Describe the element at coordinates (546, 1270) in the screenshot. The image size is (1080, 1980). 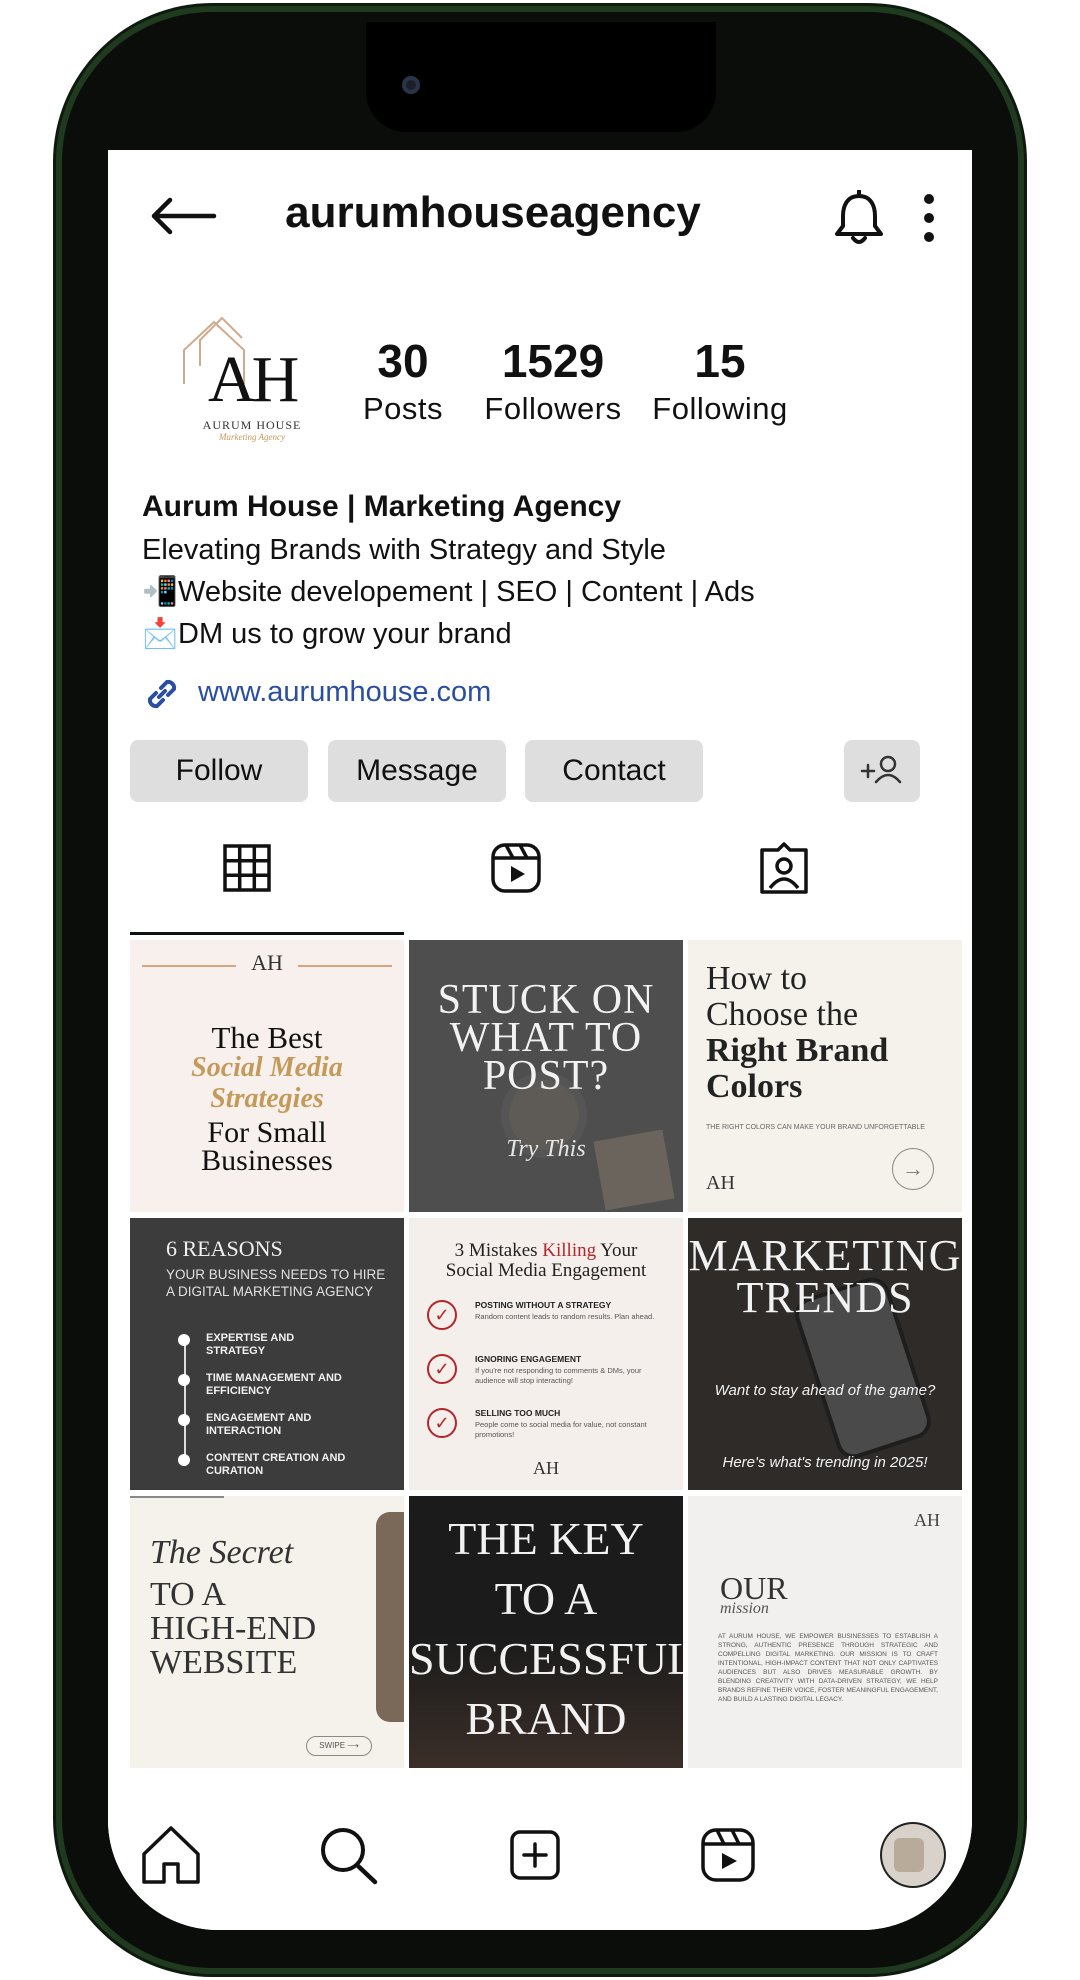
I see `post-5-title-line-2: Social Media Engagement` at that location.